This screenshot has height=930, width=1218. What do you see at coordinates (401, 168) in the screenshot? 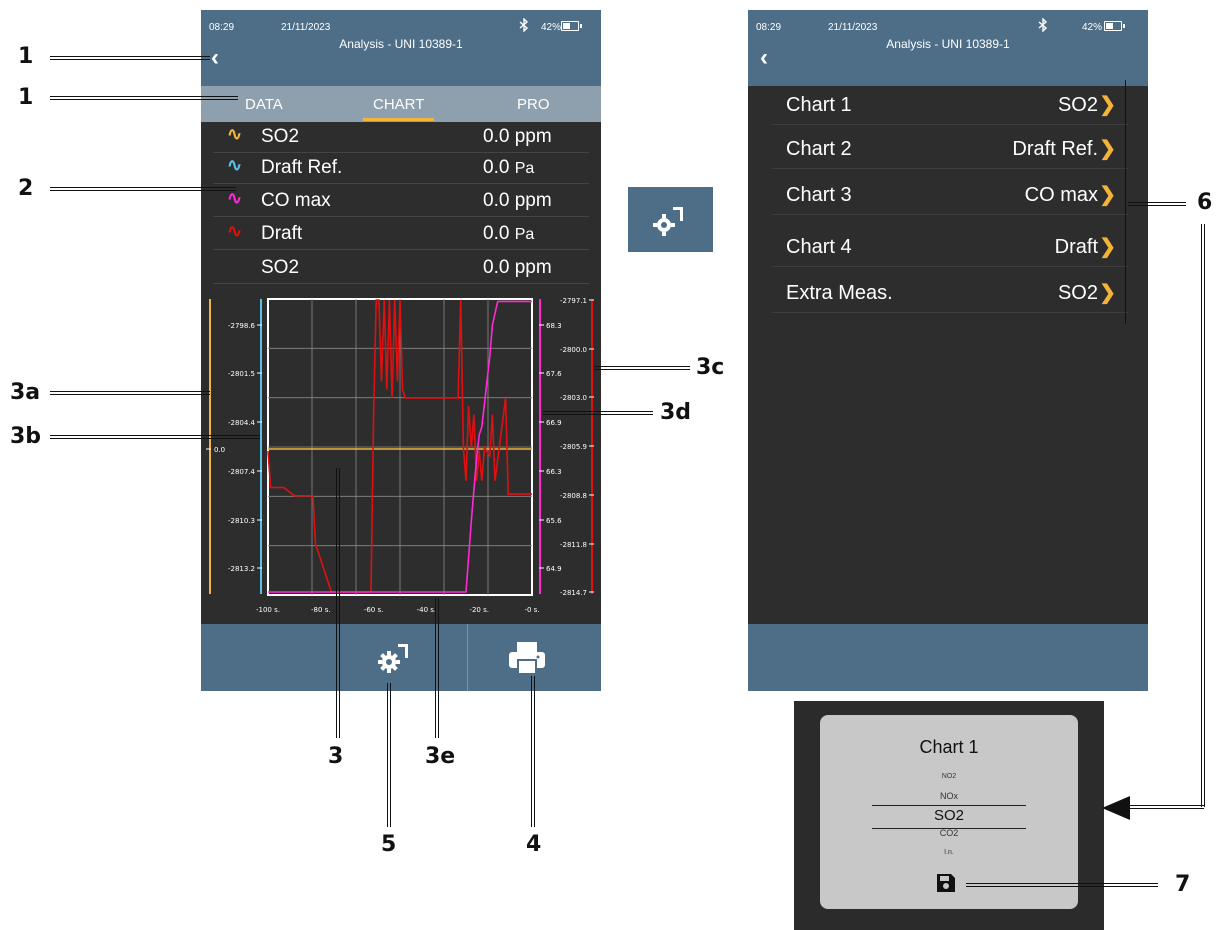
I see `legend-row-draft-ref: ∿ Draft Ref. 0.0 Pa` at bounding box center [401, 168].